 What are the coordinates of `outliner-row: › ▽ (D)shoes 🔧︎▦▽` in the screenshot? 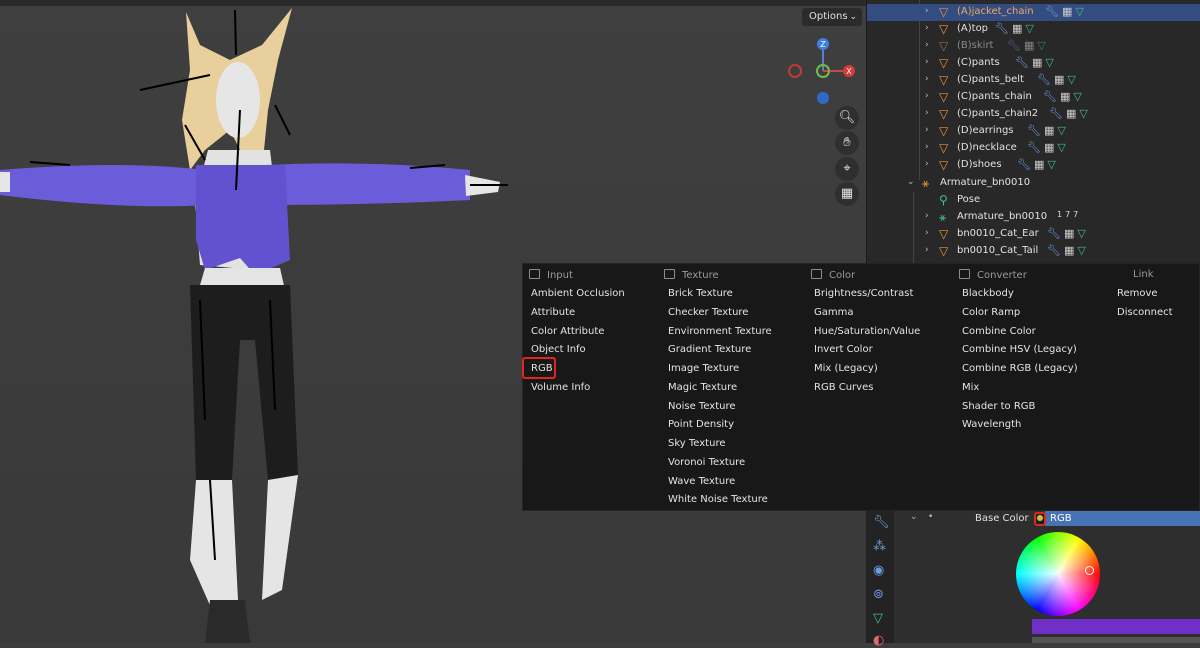 It's located at (1033, 165).